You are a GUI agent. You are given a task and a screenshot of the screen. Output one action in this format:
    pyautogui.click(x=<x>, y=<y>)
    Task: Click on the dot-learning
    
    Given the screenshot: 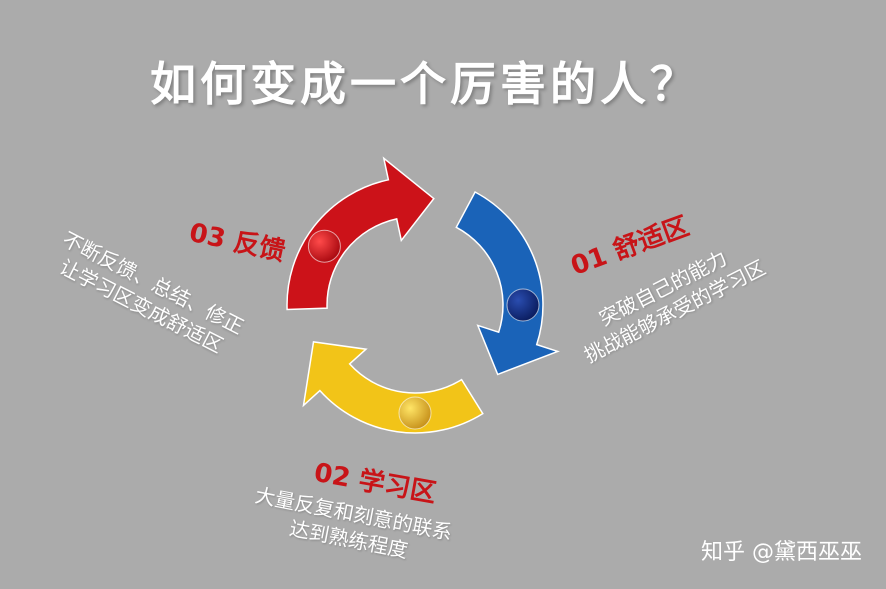 What is the action you would take?
    pyautogui.click(x=415, y=413)
    